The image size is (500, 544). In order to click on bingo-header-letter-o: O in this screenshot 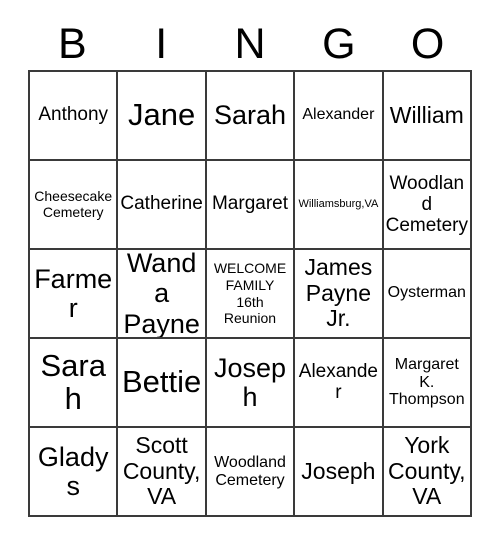, I will do `click(427, 43)`.